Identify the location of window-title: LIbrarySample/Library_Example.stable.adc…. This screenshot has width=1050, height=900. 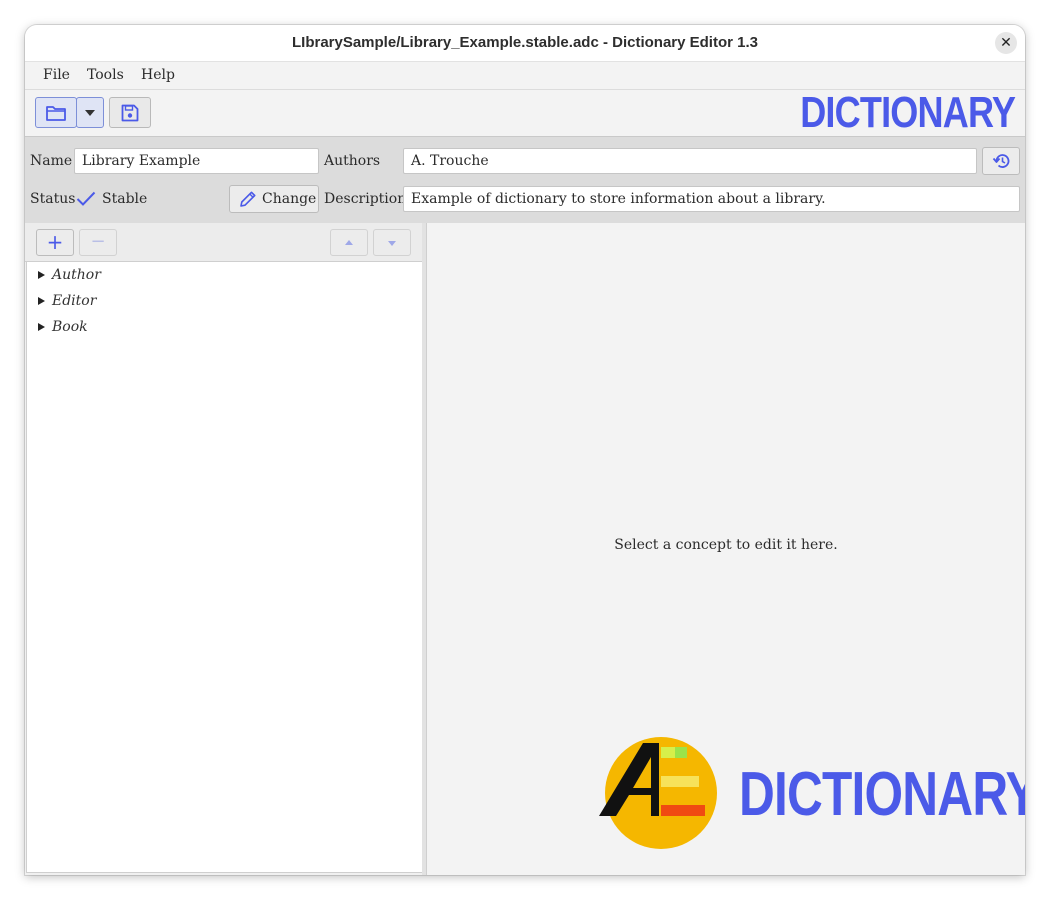
(524, 42).